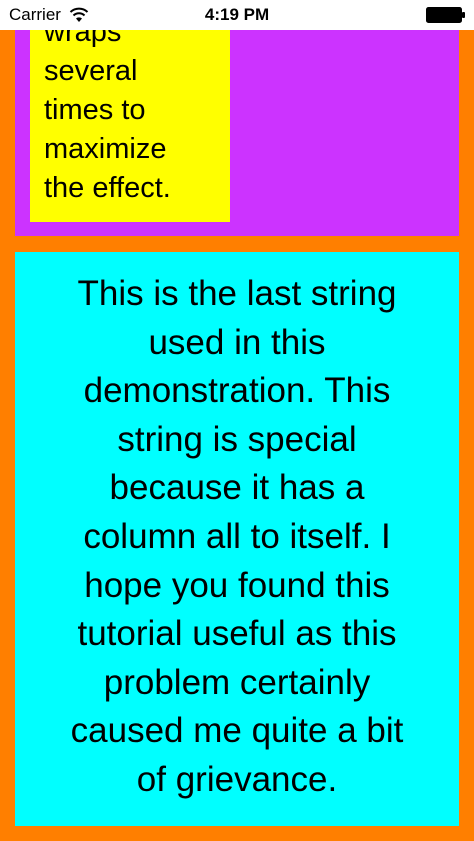 Image resolution: width=474 pixels, height=841 pixels. Describe the element at coordinates (445, 15) in the screenshot. I see `battery-icon` at that location.